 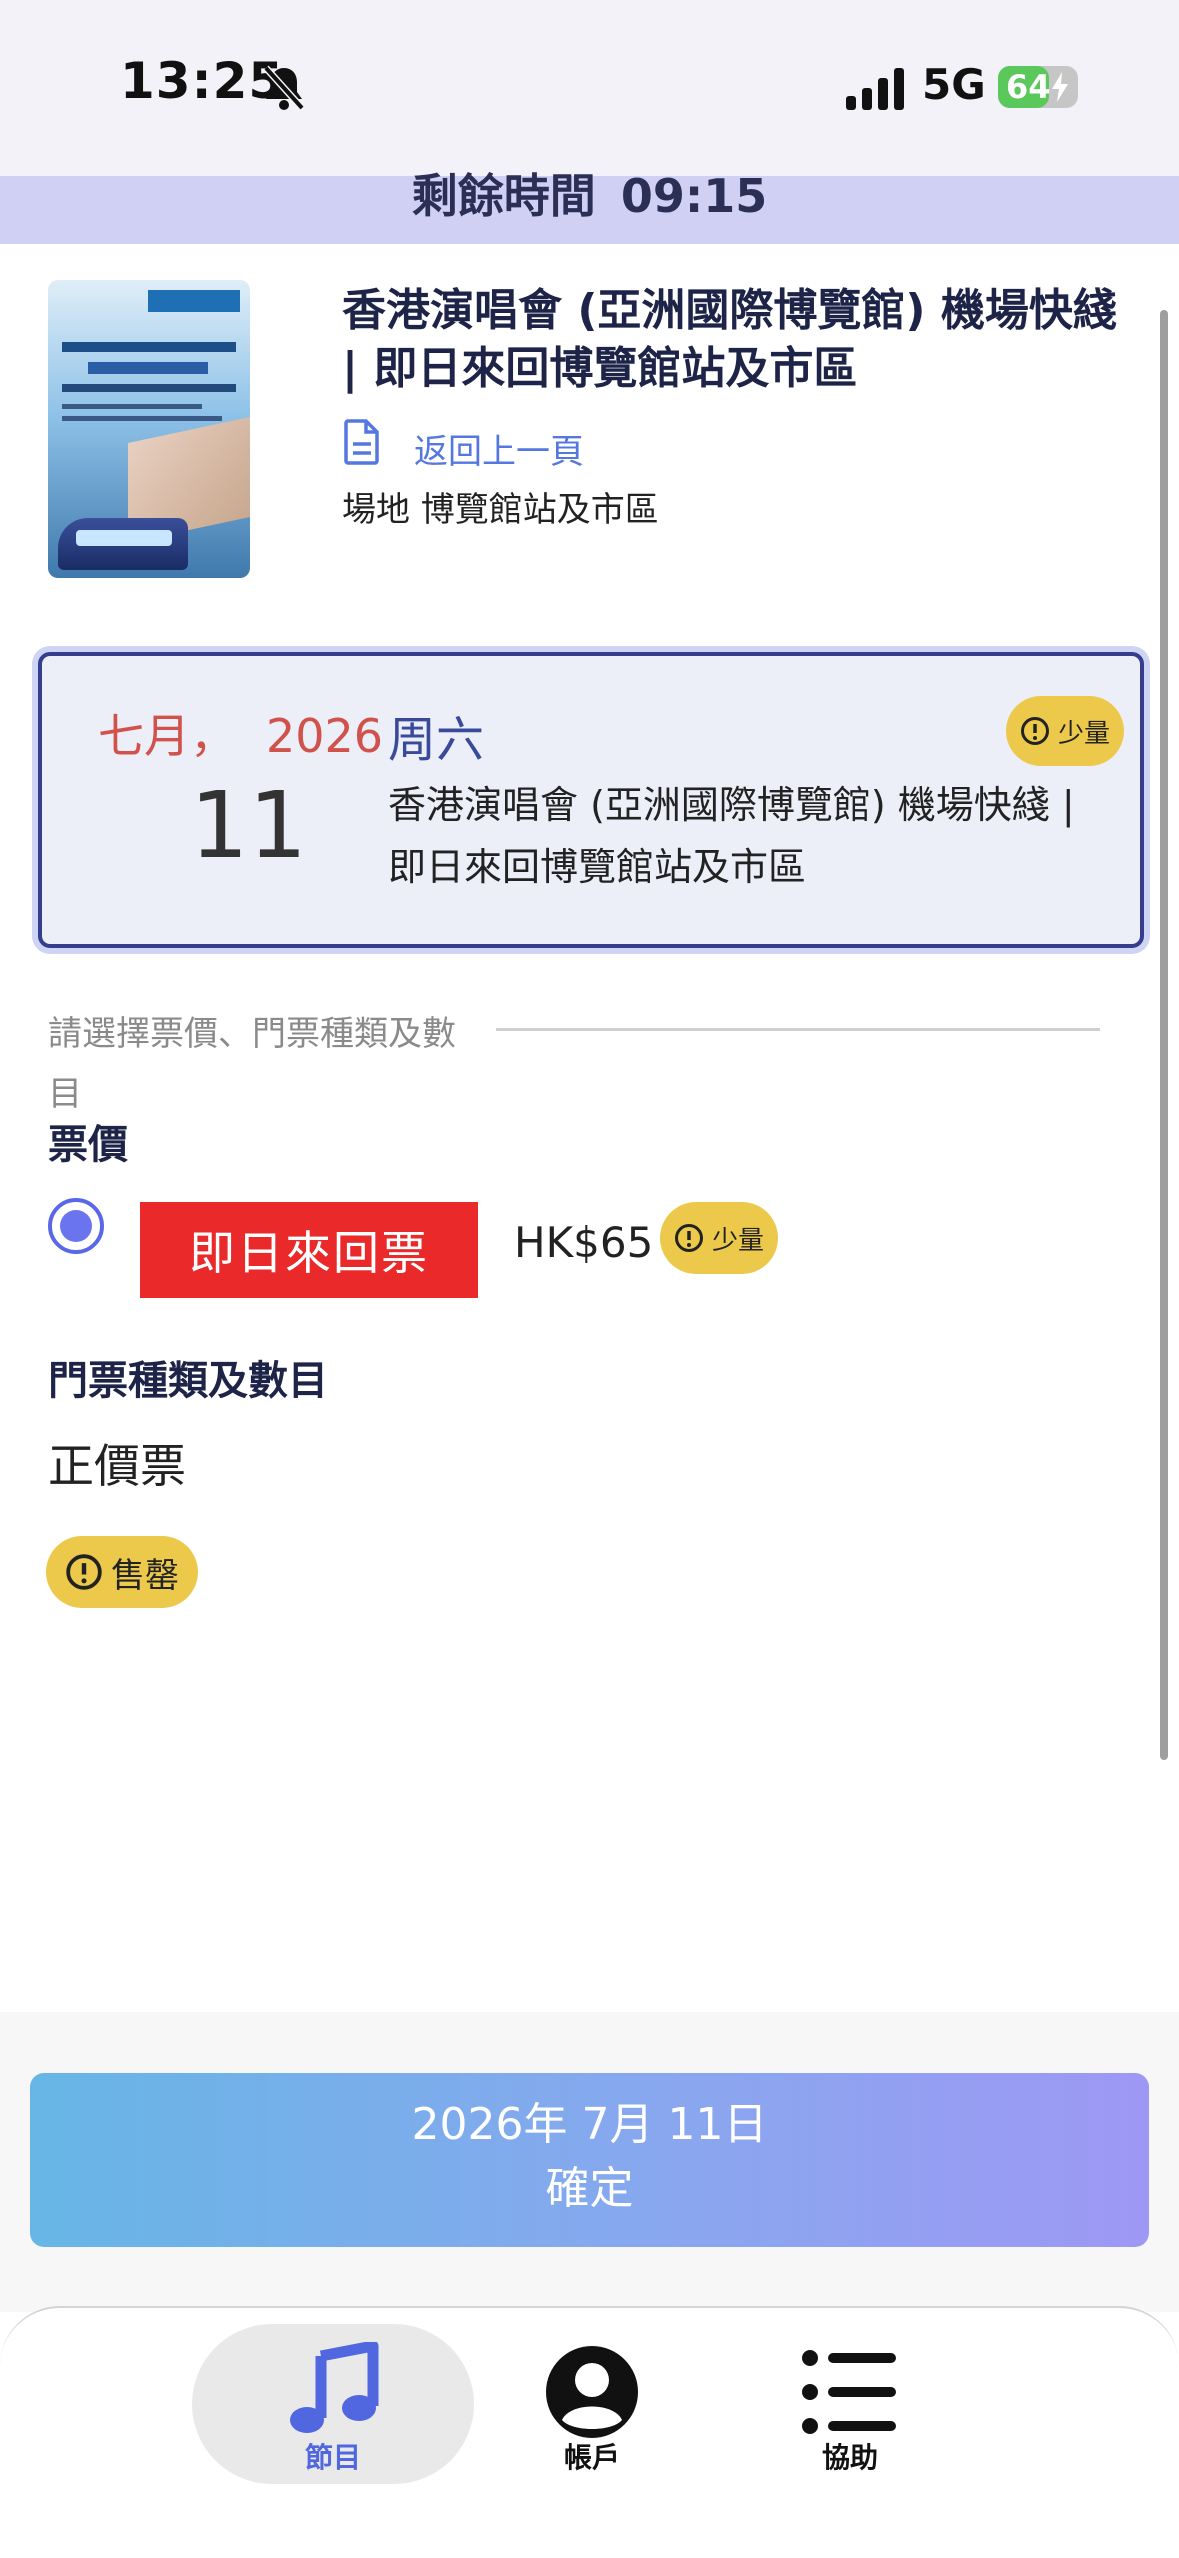 I want to click on back-link-label: 返回上一頁, so click(x=499, y=452).